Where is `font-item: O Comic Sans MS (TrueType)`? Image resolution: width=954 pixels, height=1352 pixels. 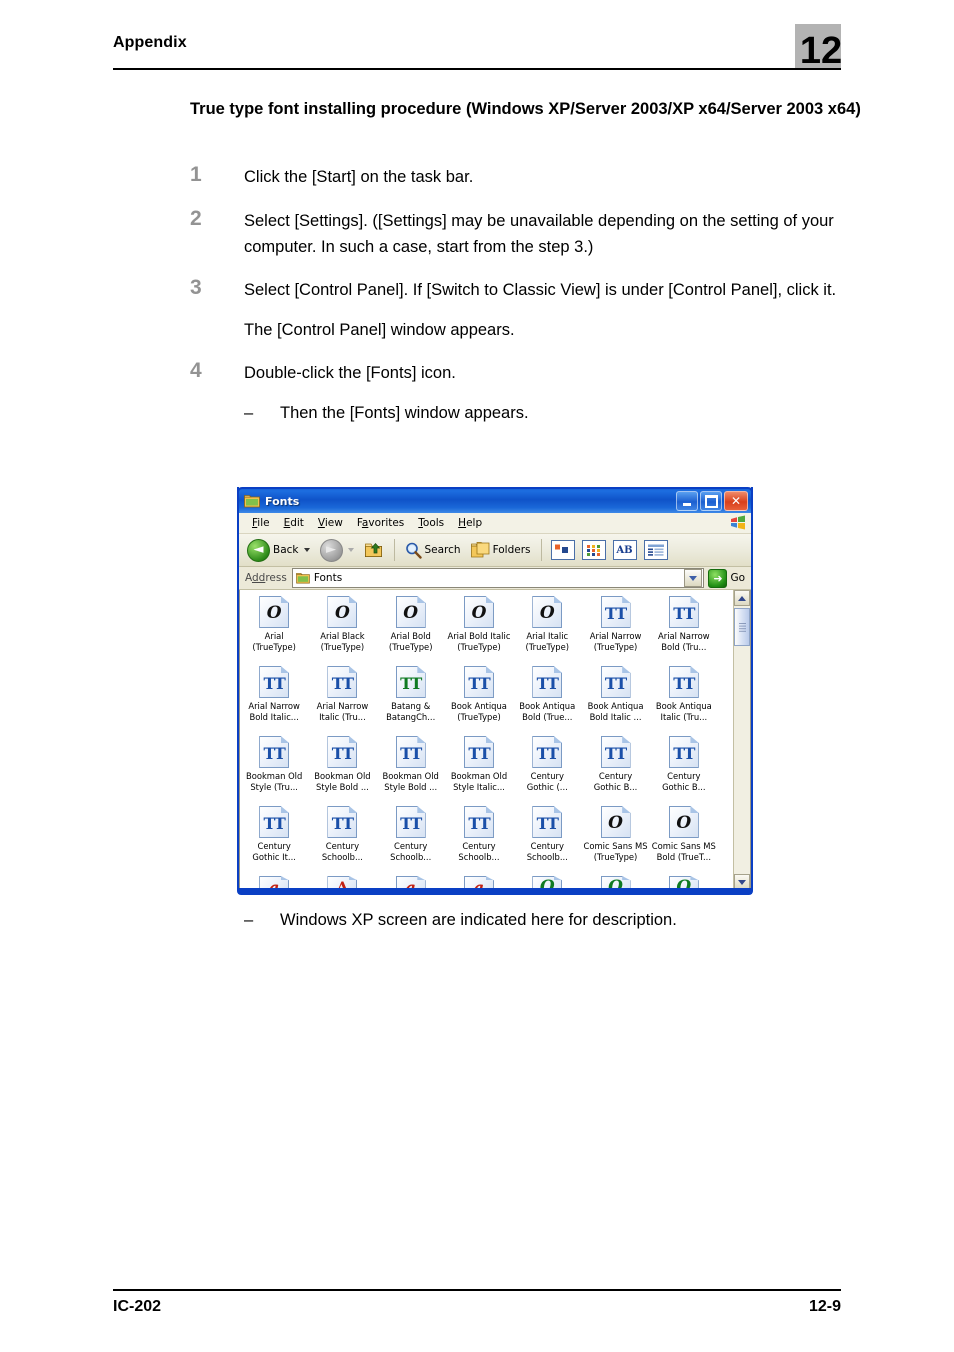 font-item: O Comic Sans MS (TrueType) is located at coordinates (615, 839).